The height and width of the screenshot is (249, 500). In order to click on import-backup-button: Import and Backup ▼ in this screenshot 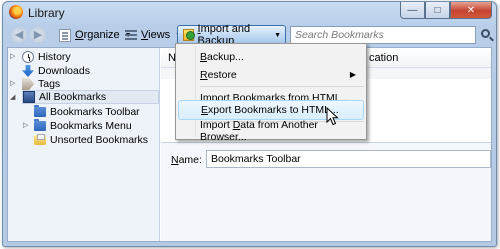, I will do `click(231, 35)`.